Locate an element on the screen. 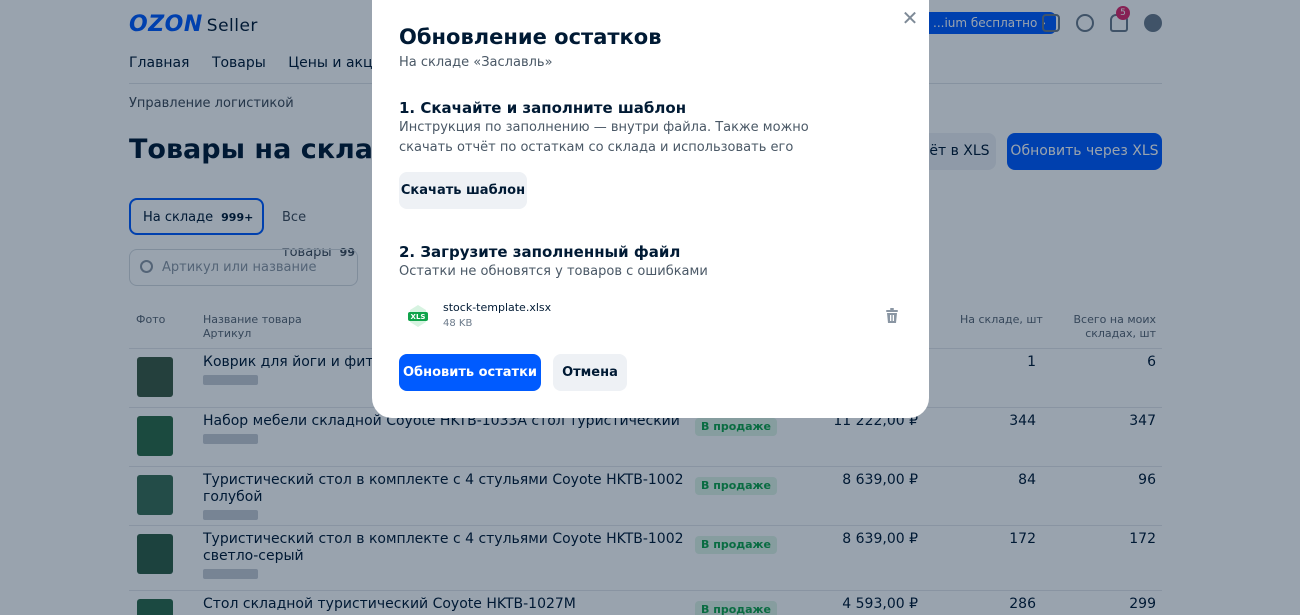  close-icon: ✕ is located at coordinates (910, 18).